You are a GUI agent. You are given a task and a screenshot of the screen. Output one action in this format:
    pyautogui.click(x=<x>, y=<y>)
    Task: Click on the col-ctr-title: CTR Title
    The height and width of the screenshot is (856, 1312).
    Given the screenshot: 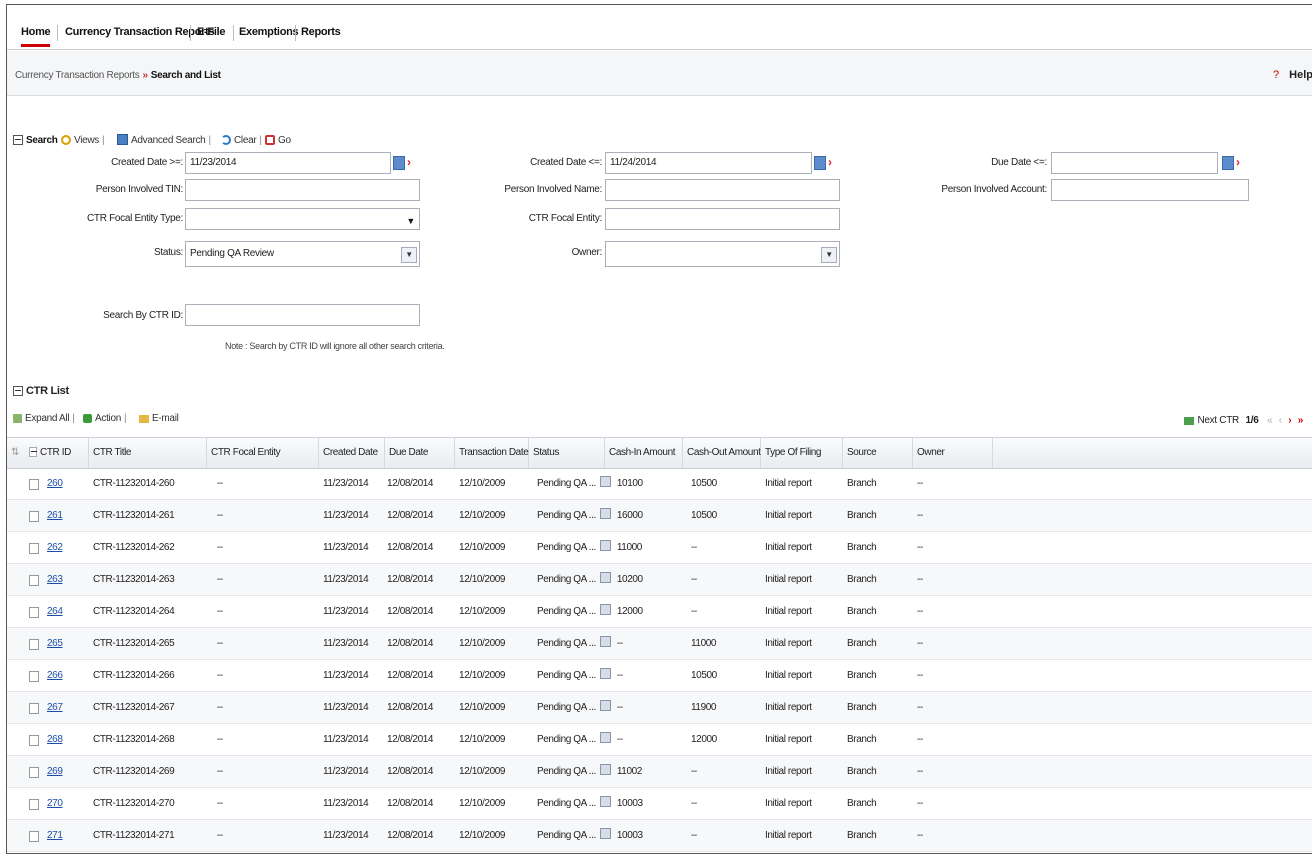 What is the action you would take?
    pyautogui.click(x=148, y=453)
    